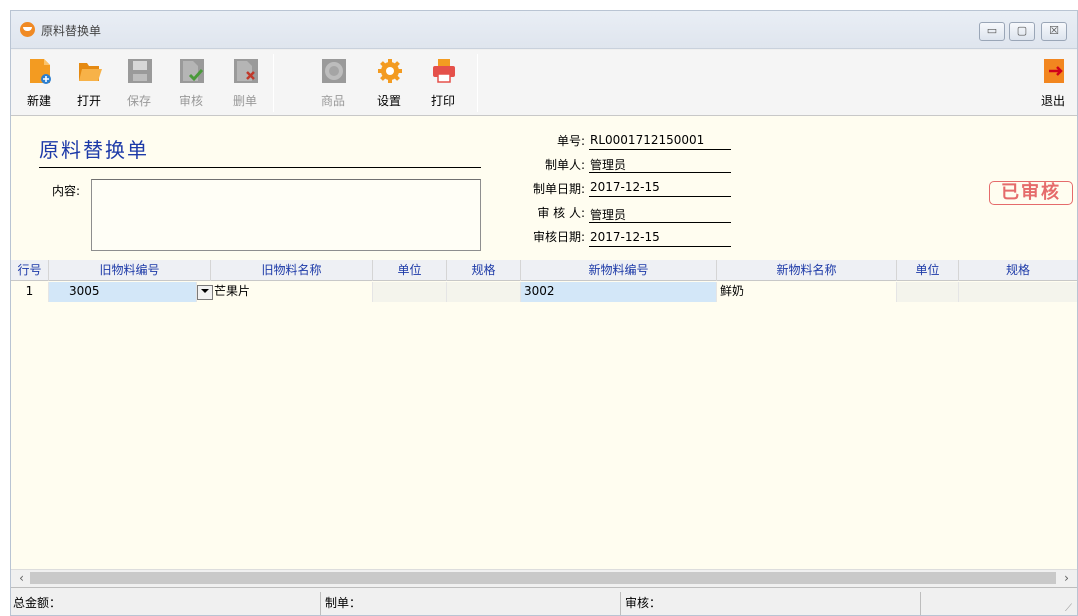  What do you see at coordinates (1054, 71) in the screenshot?
I see `exit-icon` at bounding box center [1054, 71].